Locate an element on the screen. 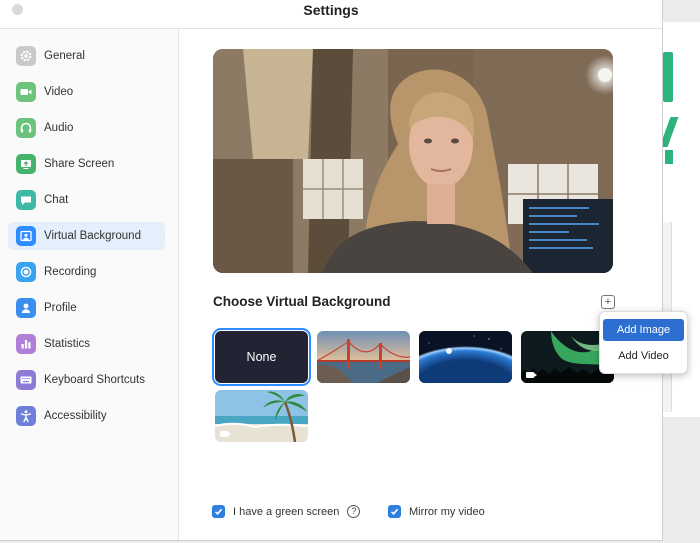 The image size is (700, 543). sidebar-item-accessibility: Accessibility is located at coordinates (86, 416).